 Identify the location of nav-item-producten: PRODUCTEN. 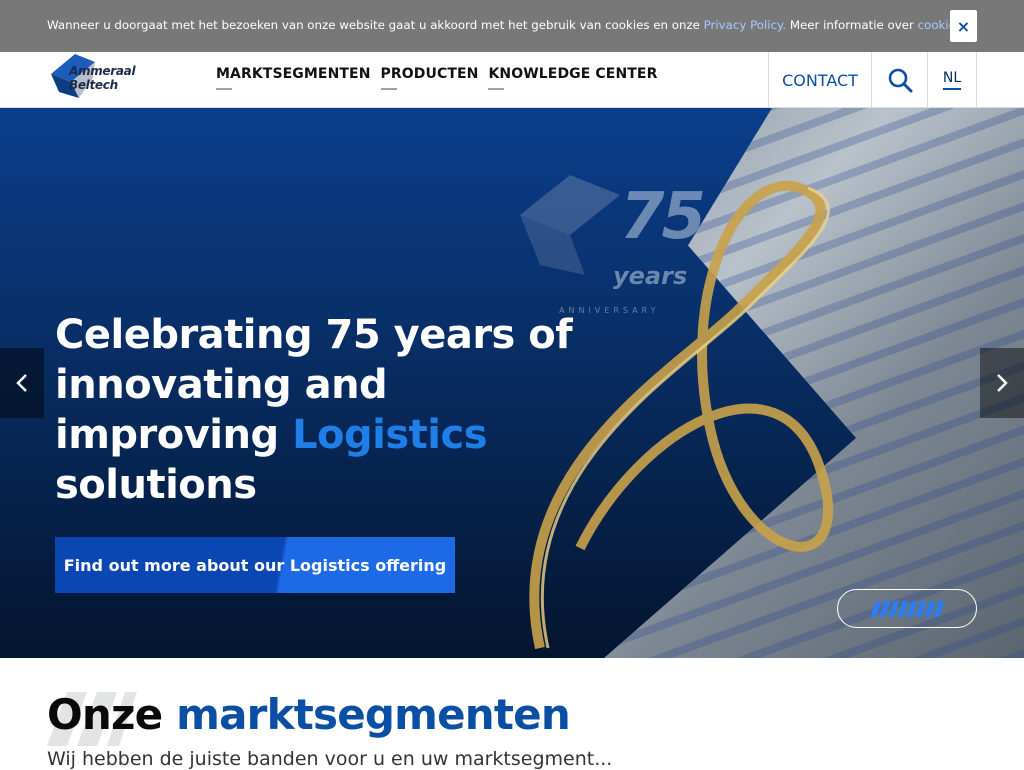
(429, 78).